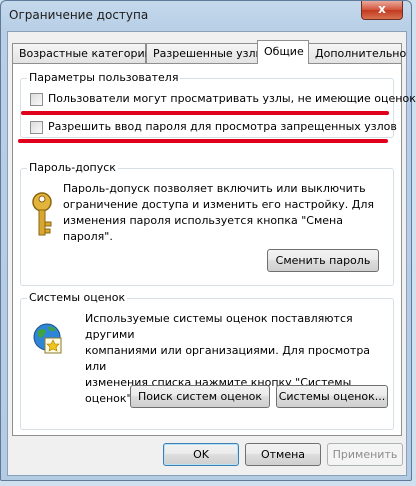 The height and width of the screenshot is (486, 416). I want to click on rating-systems-title: Системы оценок, so click(77, 297).